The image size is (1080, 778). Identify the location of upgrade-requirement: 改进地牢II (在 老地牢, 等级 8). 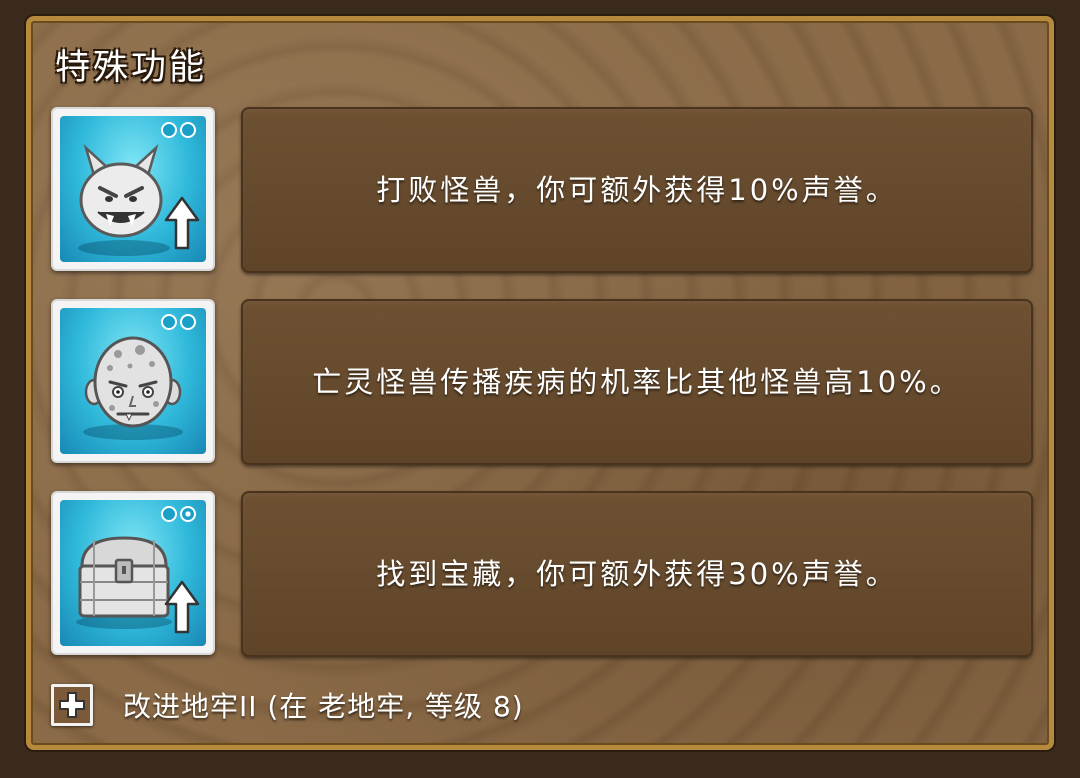
(287, 705).